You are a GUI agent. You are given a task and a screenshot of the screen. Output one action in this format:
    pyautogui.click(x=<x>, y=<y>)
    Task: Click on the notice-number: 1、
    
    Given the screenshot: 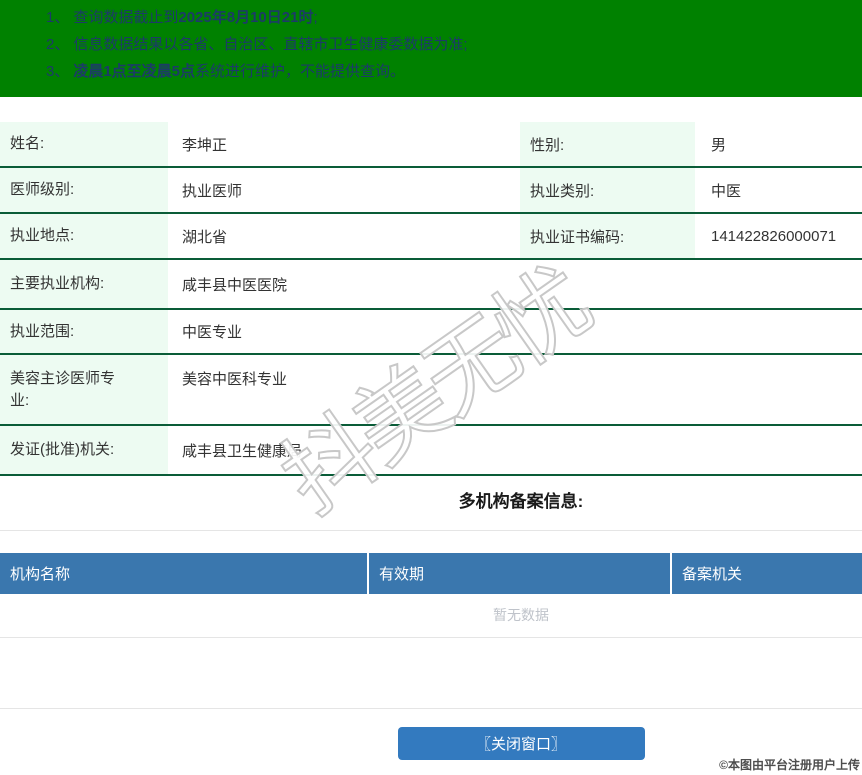 What is the action you would take?
    pyautogui.click(x=58, y=17)
    